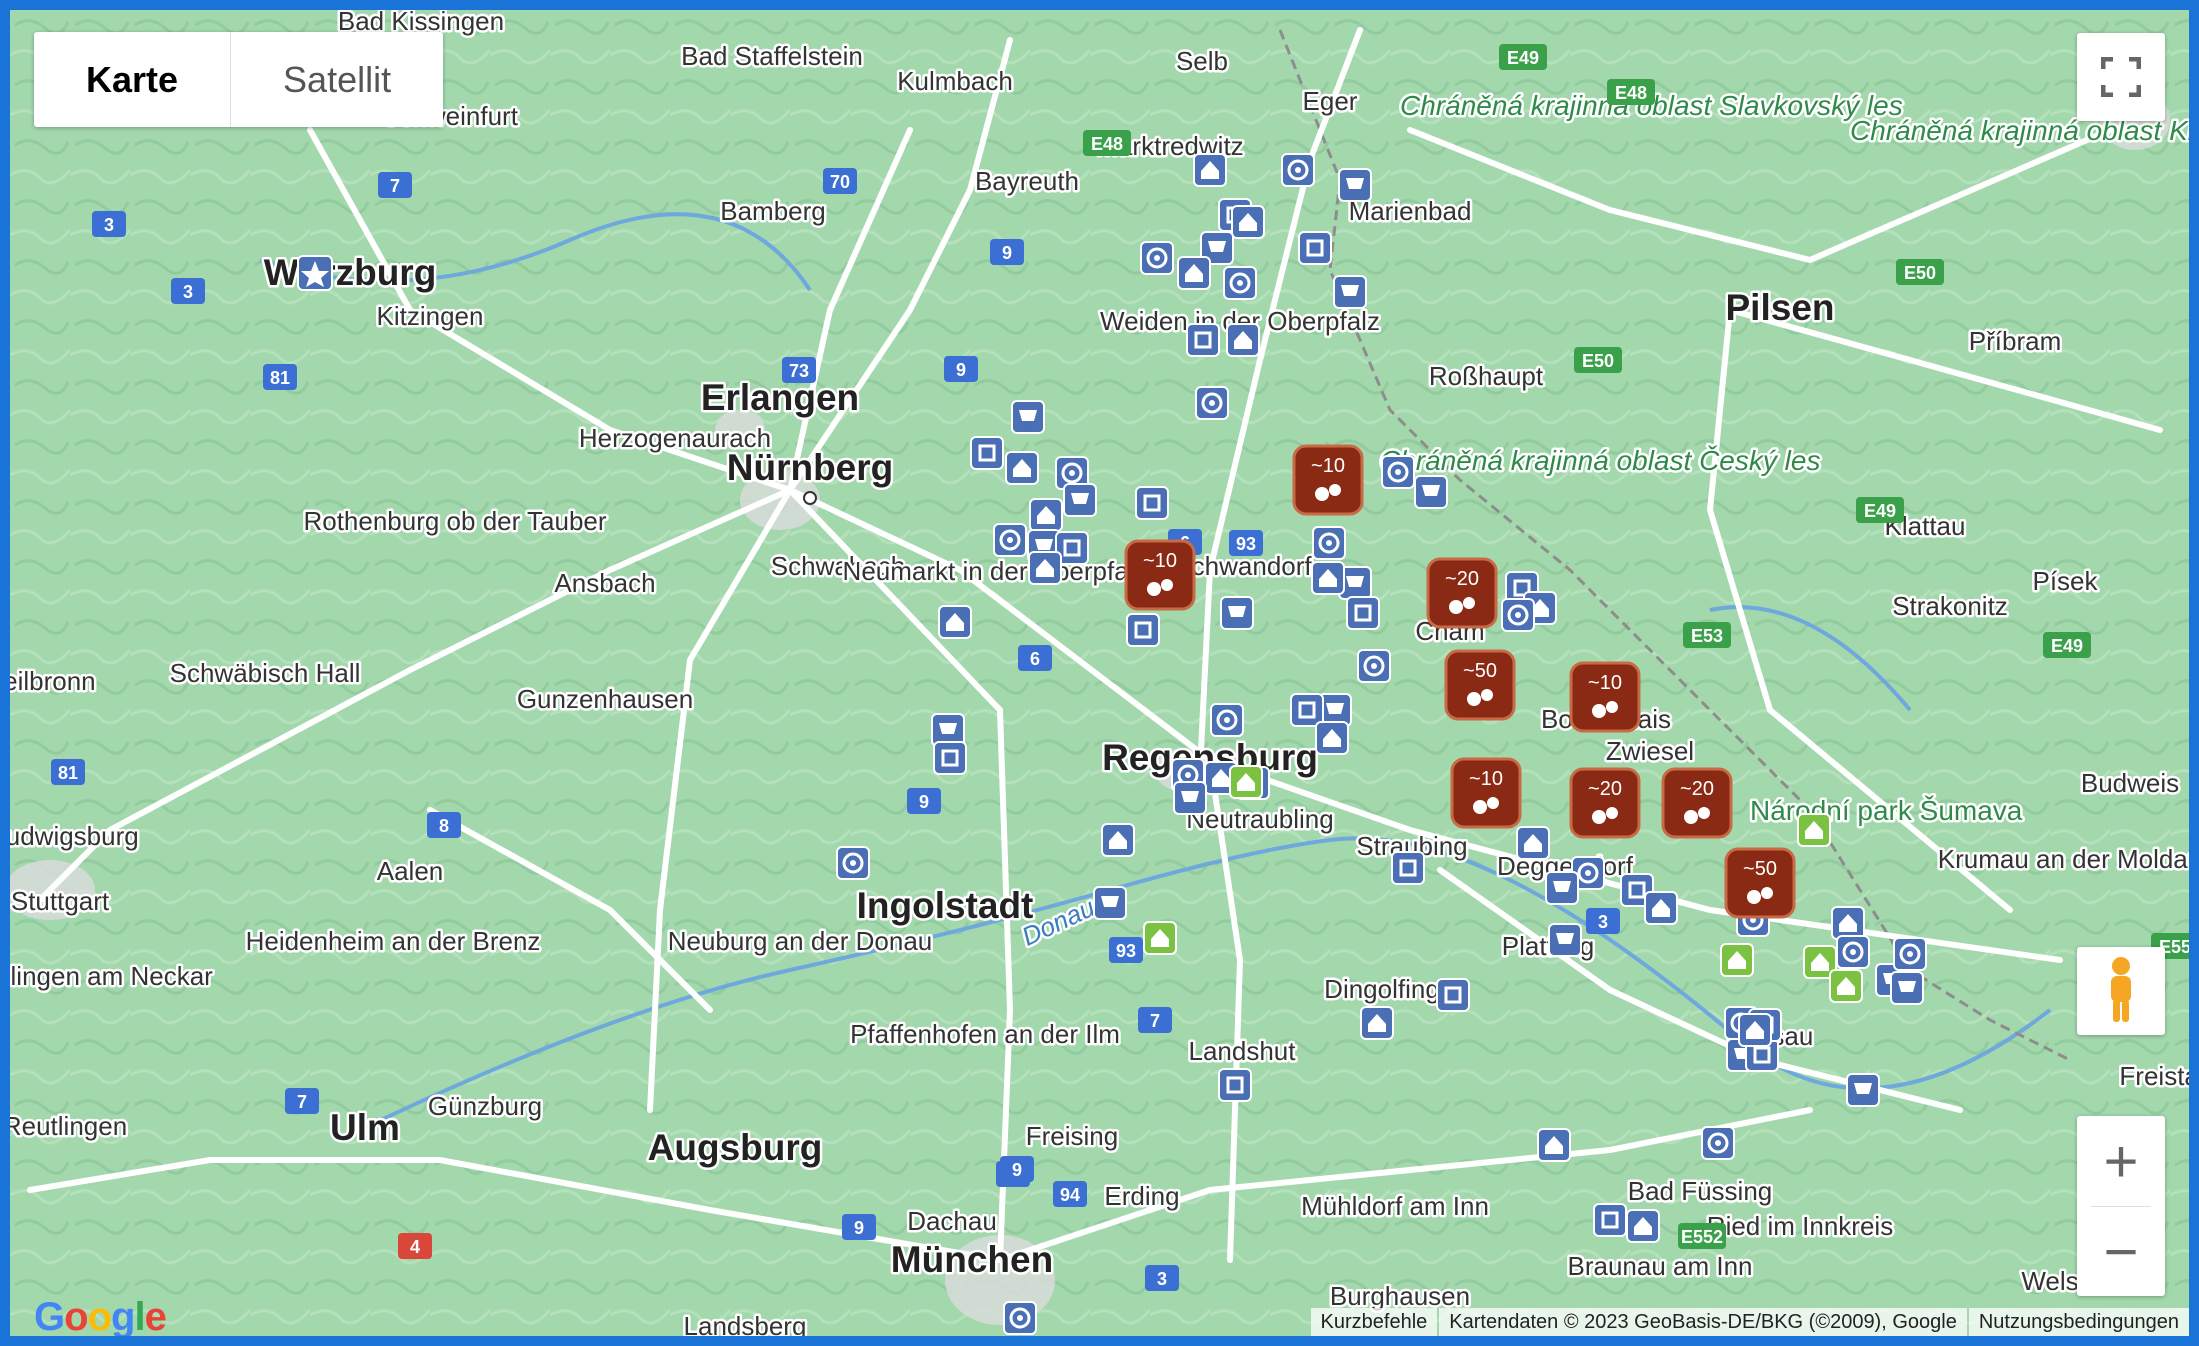 The width and height of the screenshot is (2199, 1346). What do you see at coordinates (1691, 817) in the screenshot?
I see `cluster-dots-icon` at bounding box center [1691, 817].